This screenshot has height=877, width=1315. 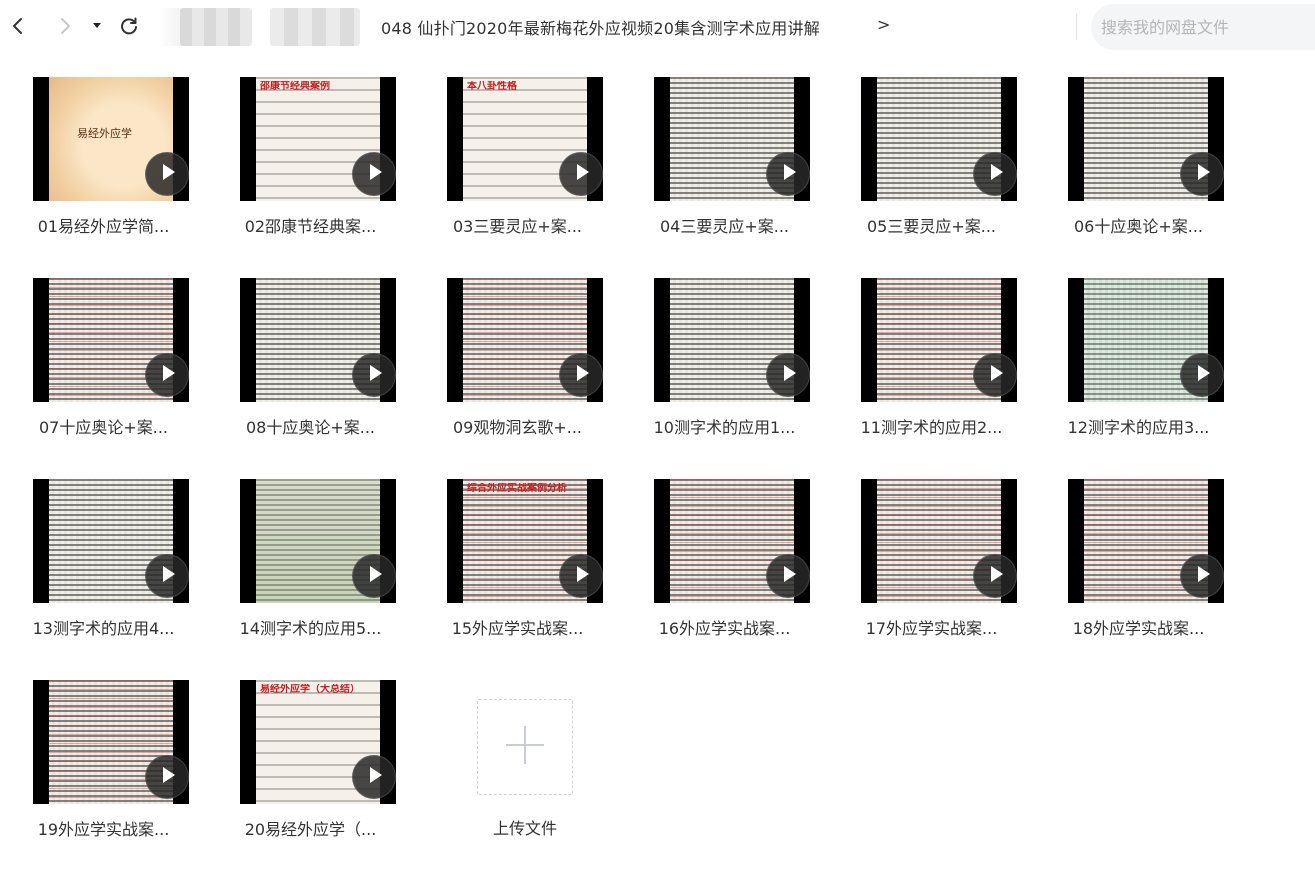 What do you see at coordinates (18, 26) in the screenshot?
I see `back-button` at bounding box center [18, 26].